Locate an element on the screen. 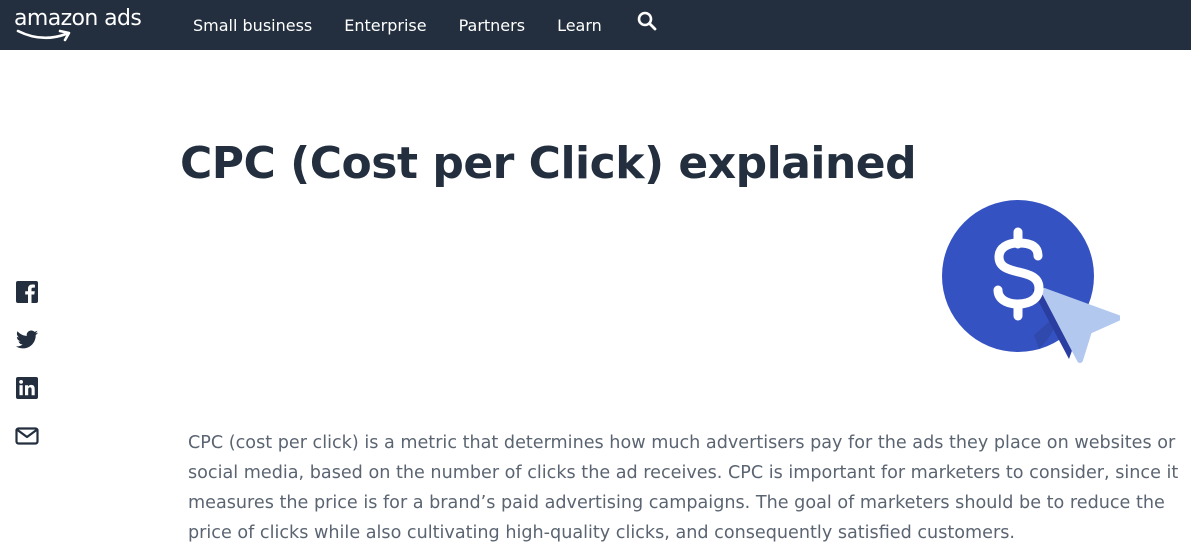  nav-link-small-business: Small business is located at coordinates (252, 25).